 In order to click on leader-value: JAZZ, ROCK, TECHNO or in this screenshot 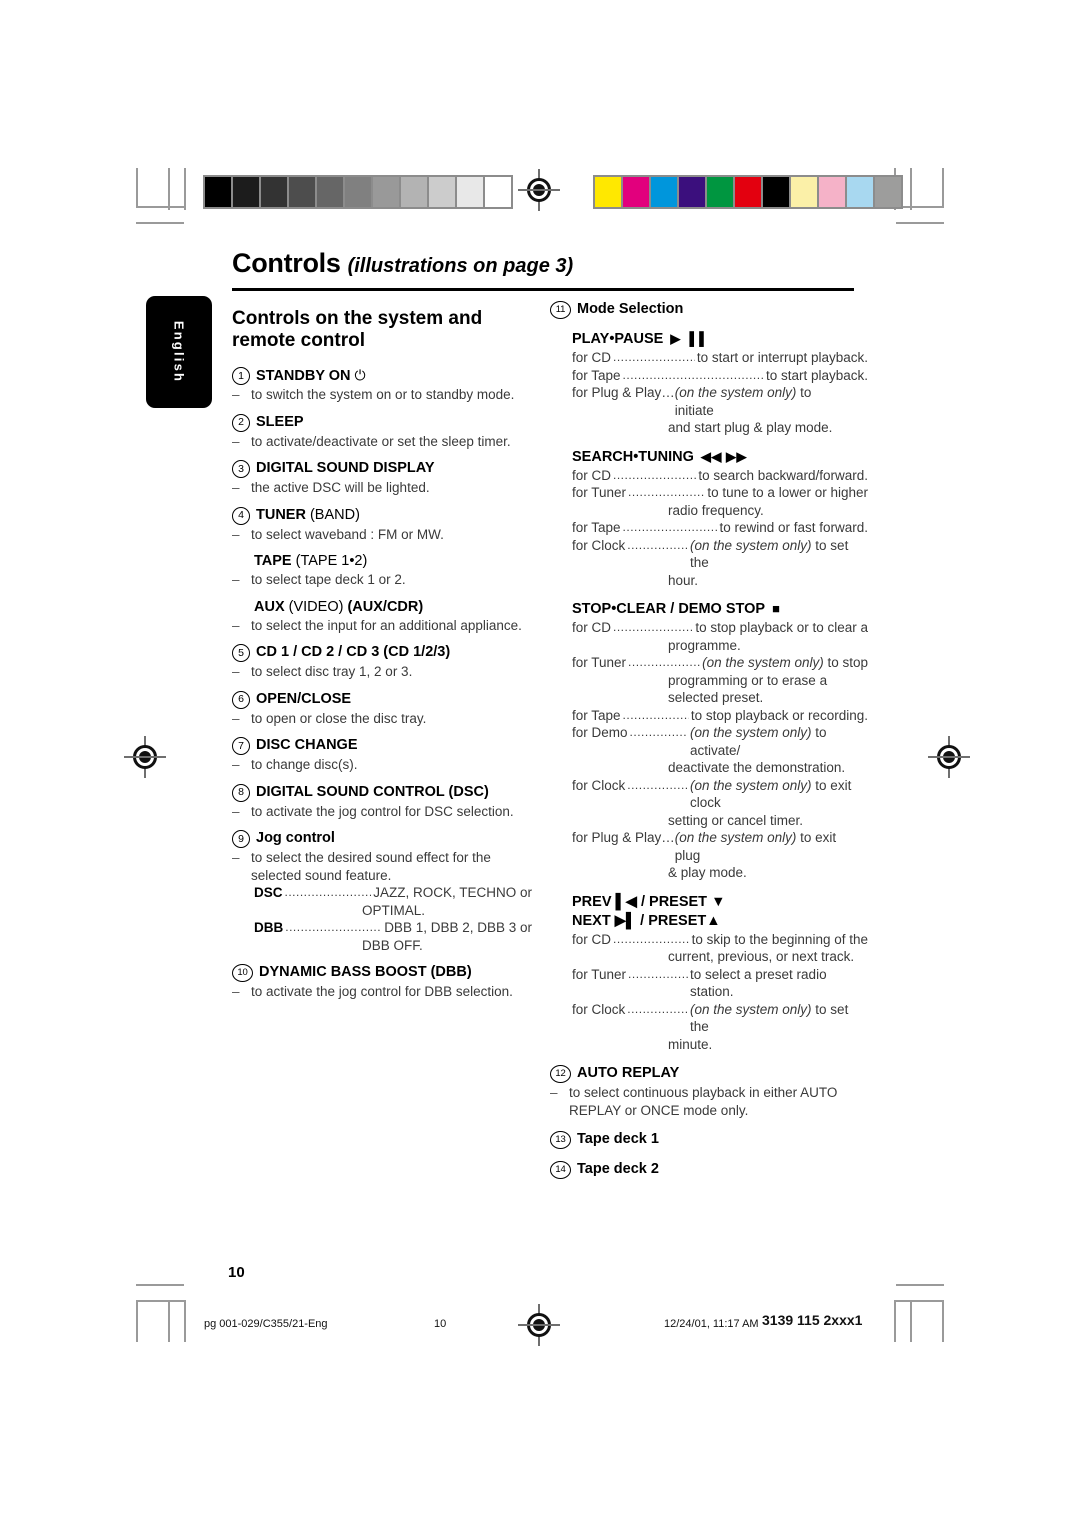, I will do `click(452, 892)`.